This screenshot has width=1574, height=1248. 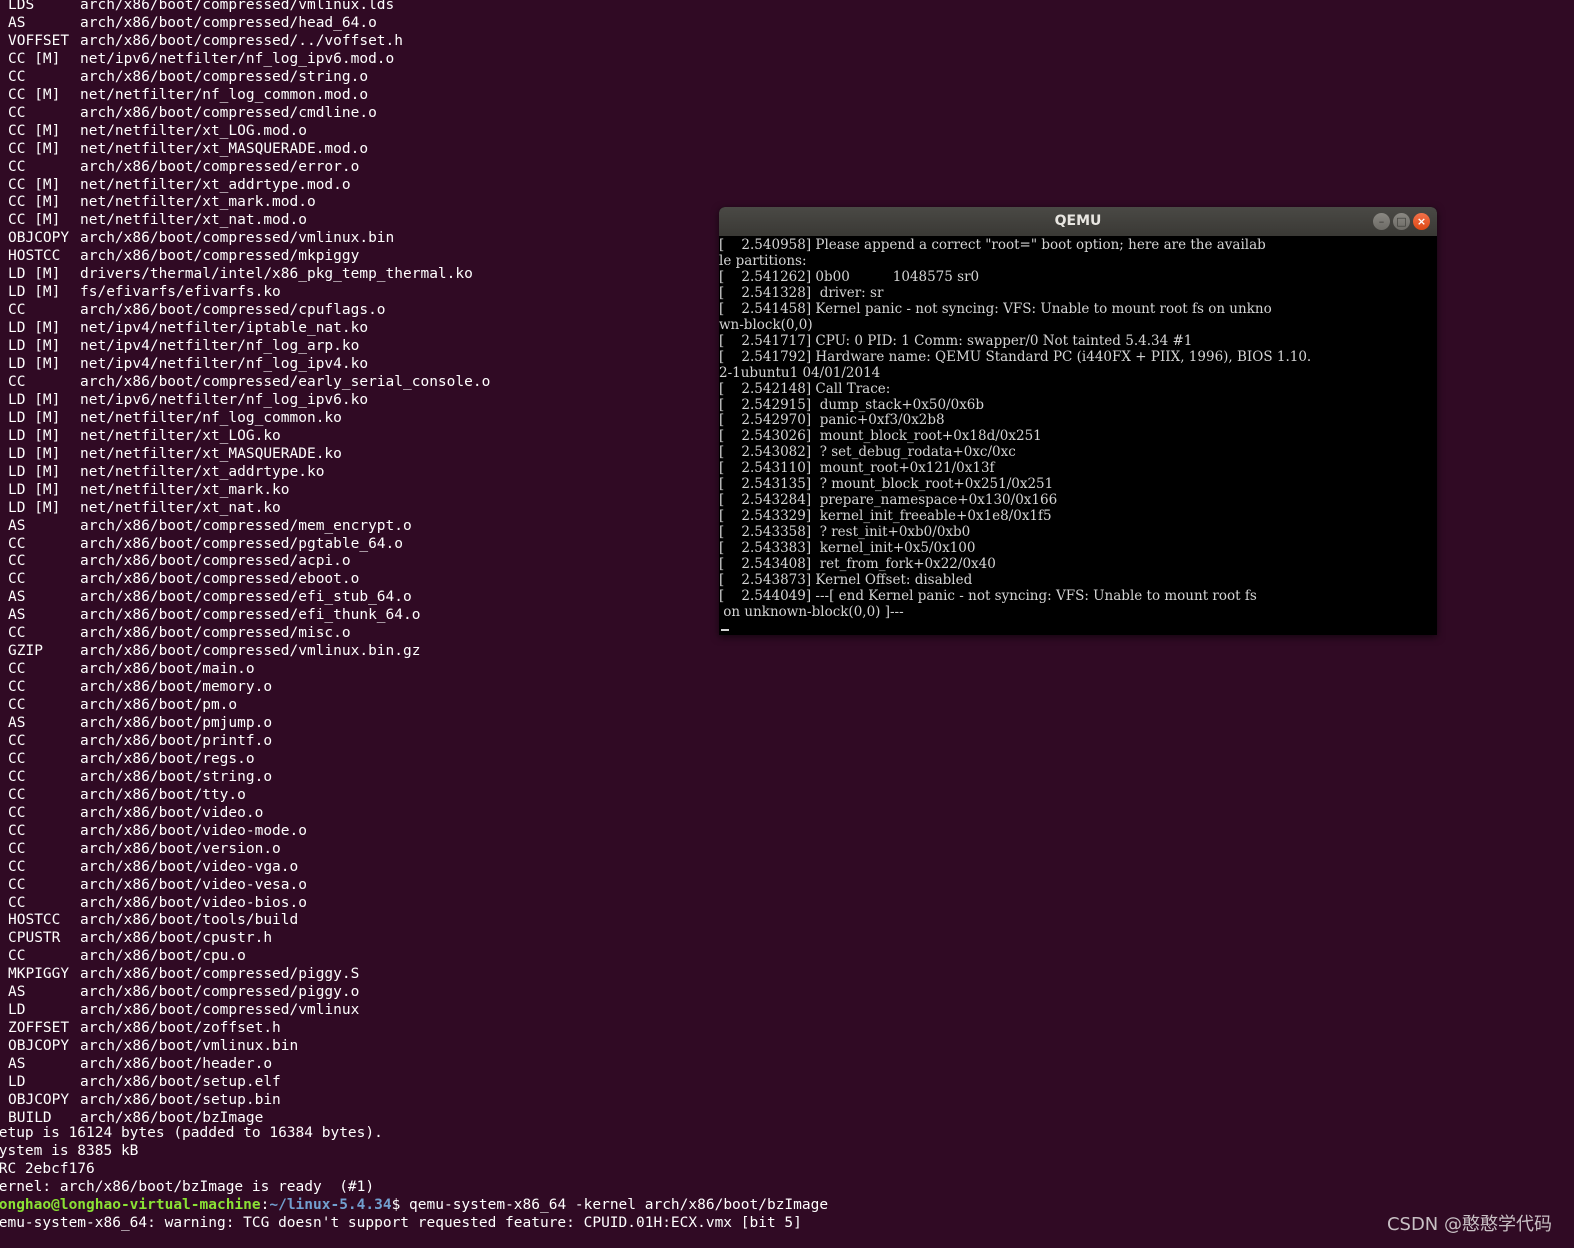 I want to click on build-path: arch/x86/boot/version.o, so click(x=180, y=848).